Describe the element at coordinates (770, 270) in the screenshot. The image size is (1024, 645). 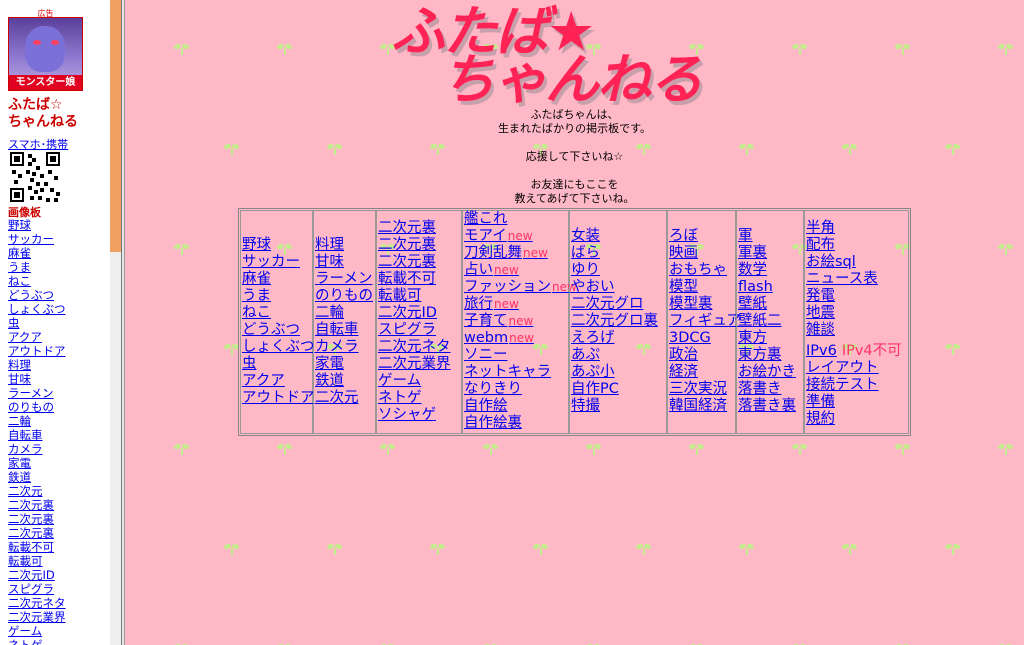
I see `board-link: 数学` at that location.